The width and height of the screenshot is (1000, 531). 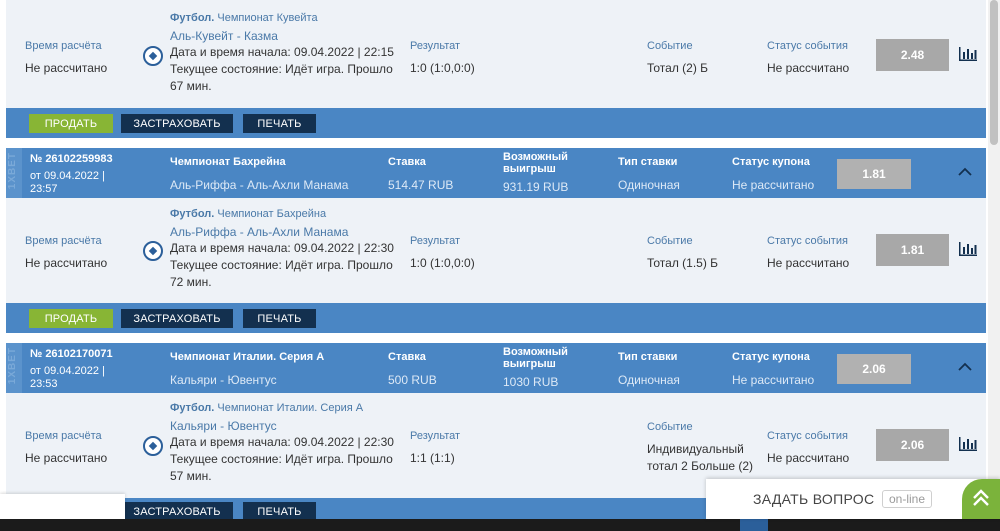 I want to click on action-bar-2: ПРОДАТЬ ЗАСТРАХОВАТЬ ПЕЧАТЬ, so click(x=496, y=318).